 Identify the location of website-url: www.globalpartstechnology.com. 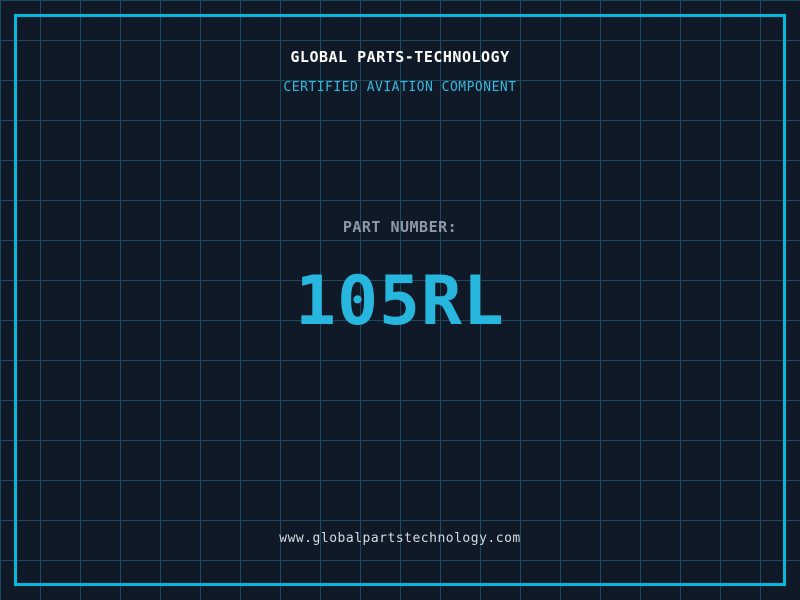
(400, 538).